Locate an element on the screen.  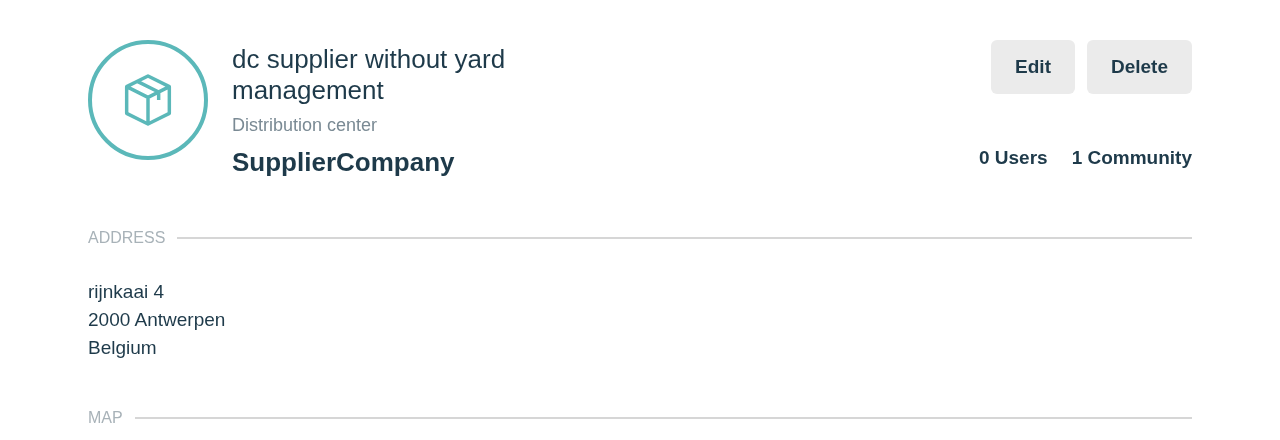
section-heading: ADDRESS is located at coordinates (127, 238).